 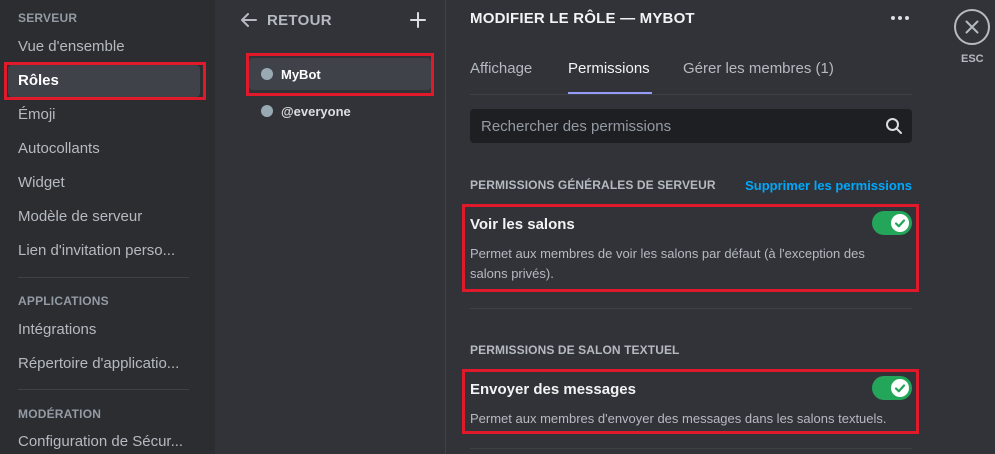 What do you see at coordinates (63, 301) in the screenshot?
I see `section-header-applications: APPLICATIONS` at bounding box center [63, 301].